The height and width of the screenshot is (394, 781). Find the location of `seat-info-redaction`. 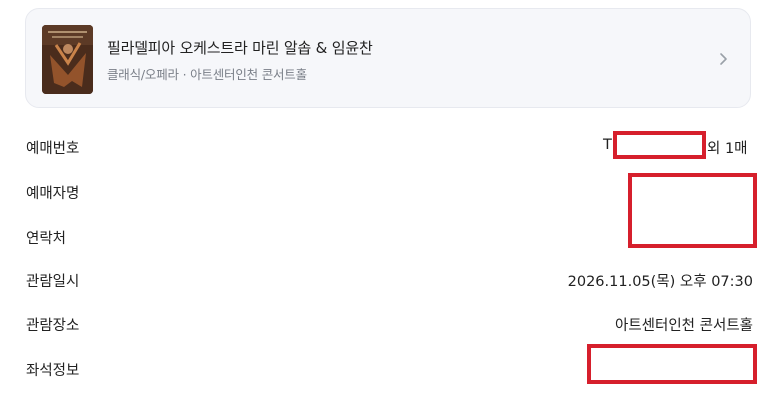

seat-info-redaction is located at coordinates (672, 364).